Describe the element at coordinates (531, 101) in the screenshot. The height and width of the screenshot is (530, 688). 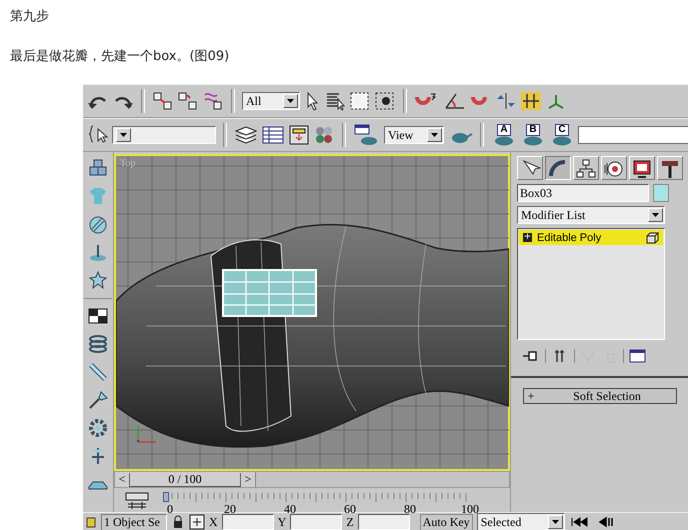
I see `align-icon` at that location.